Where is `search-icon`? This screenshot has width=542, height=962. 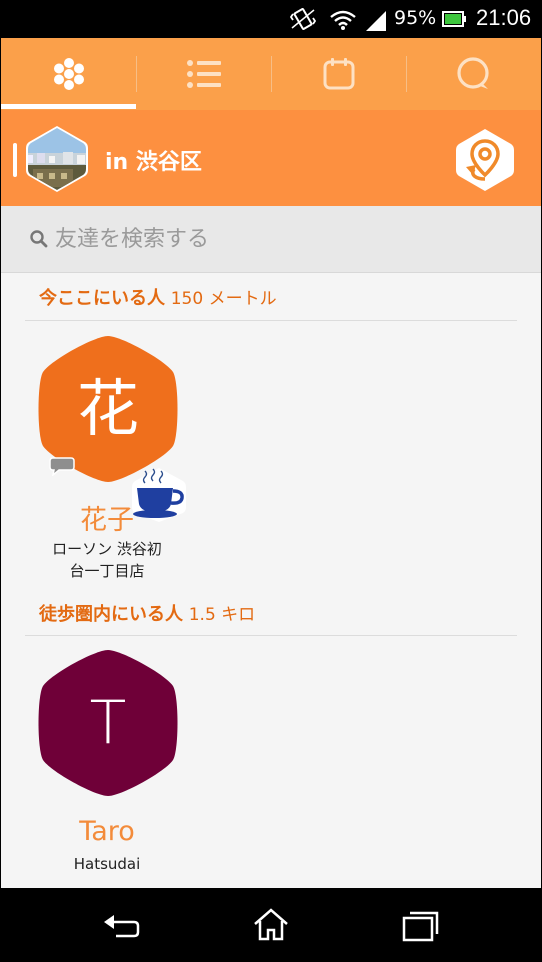 search-icon is located at coordinates (39, 239).